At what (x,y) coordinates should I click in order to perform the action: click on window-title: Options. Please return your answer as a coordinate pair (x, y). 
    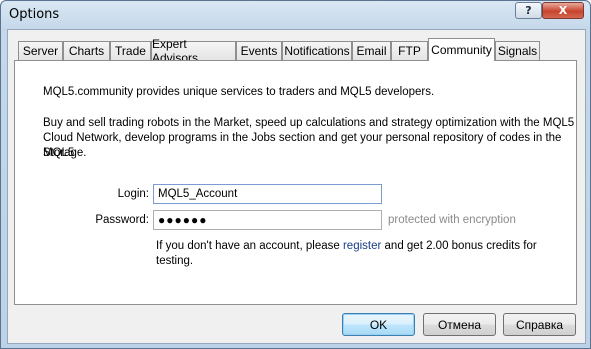
    Looking at the image, I should click on (34, 14).